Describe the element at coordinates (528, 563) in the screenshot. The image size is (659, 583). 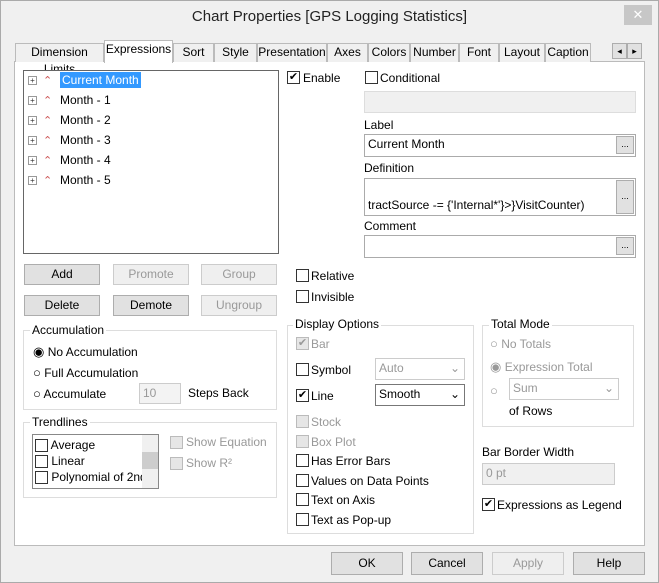
I see `apply-button: Apply` at that location.